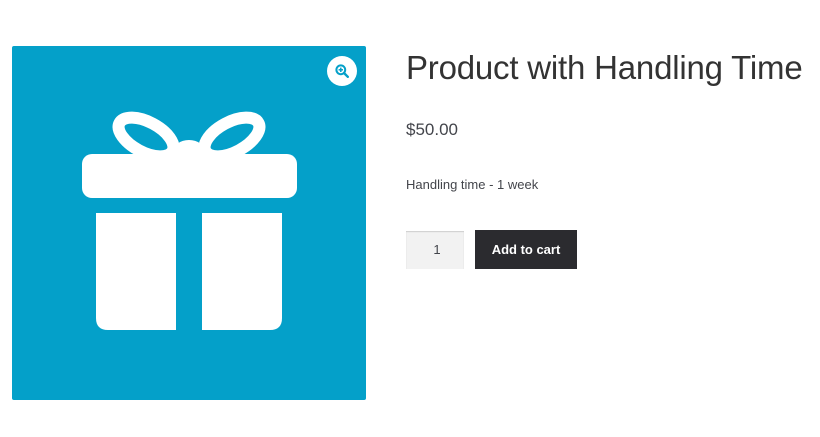 Image resolution: width=820 pixels, height=437 pixels. Describe the element at coordinates (432, 129) in the screenshot. I see `product-price: $50.00` at that location.